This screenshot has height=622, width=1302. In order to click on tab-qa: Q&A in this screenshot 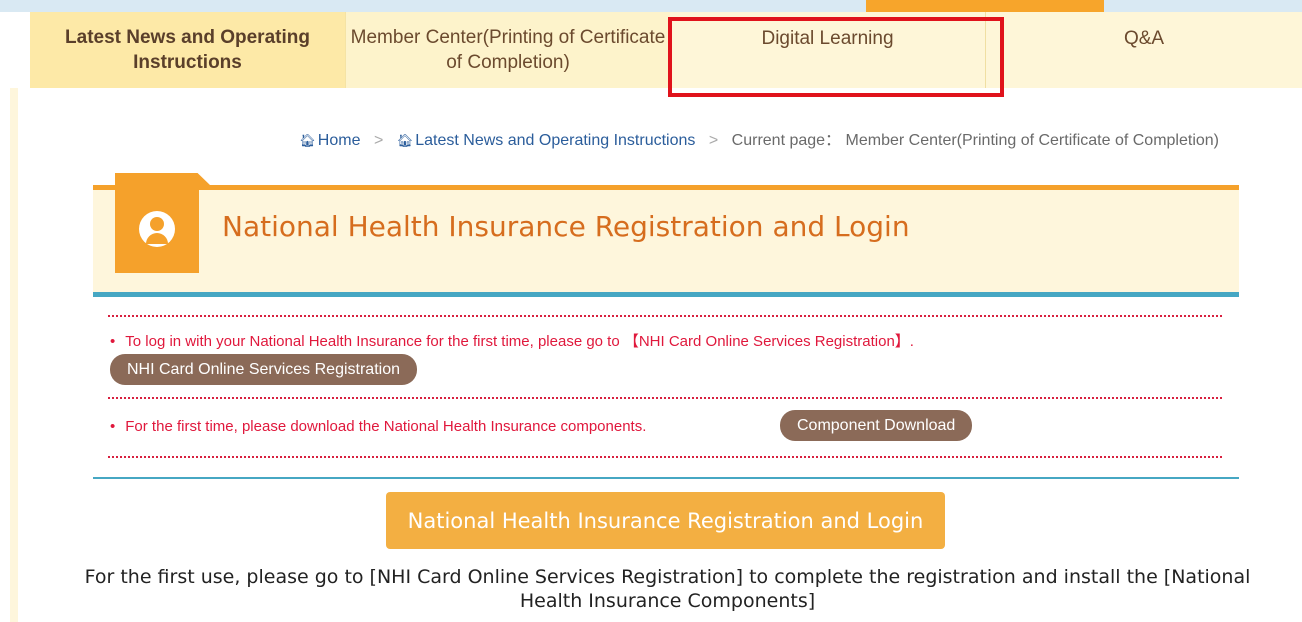, I will do `click(1143, 50)`.